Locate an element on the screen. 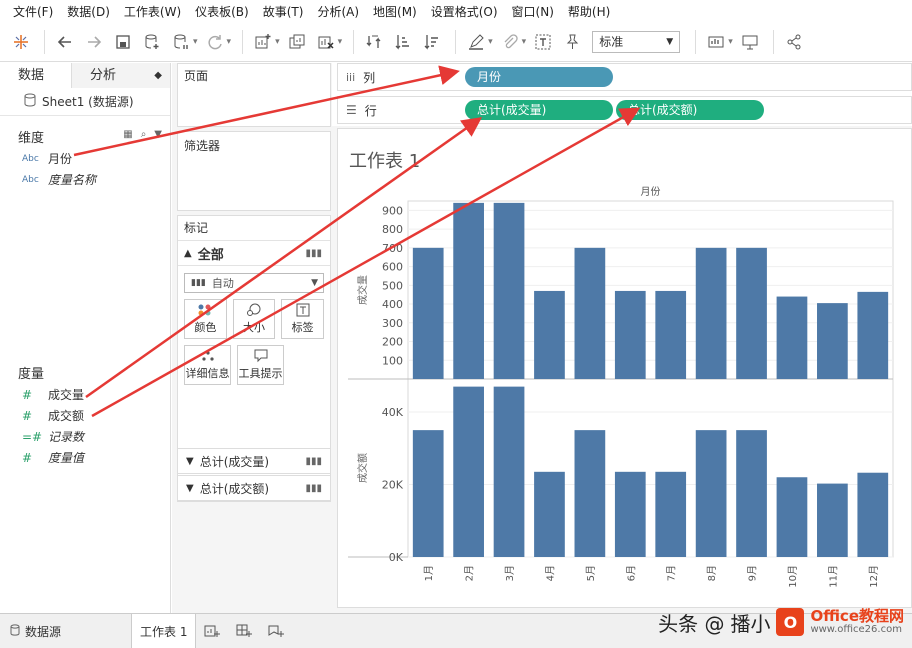  new-worksheet-icon is located at coordinates (263, 42).